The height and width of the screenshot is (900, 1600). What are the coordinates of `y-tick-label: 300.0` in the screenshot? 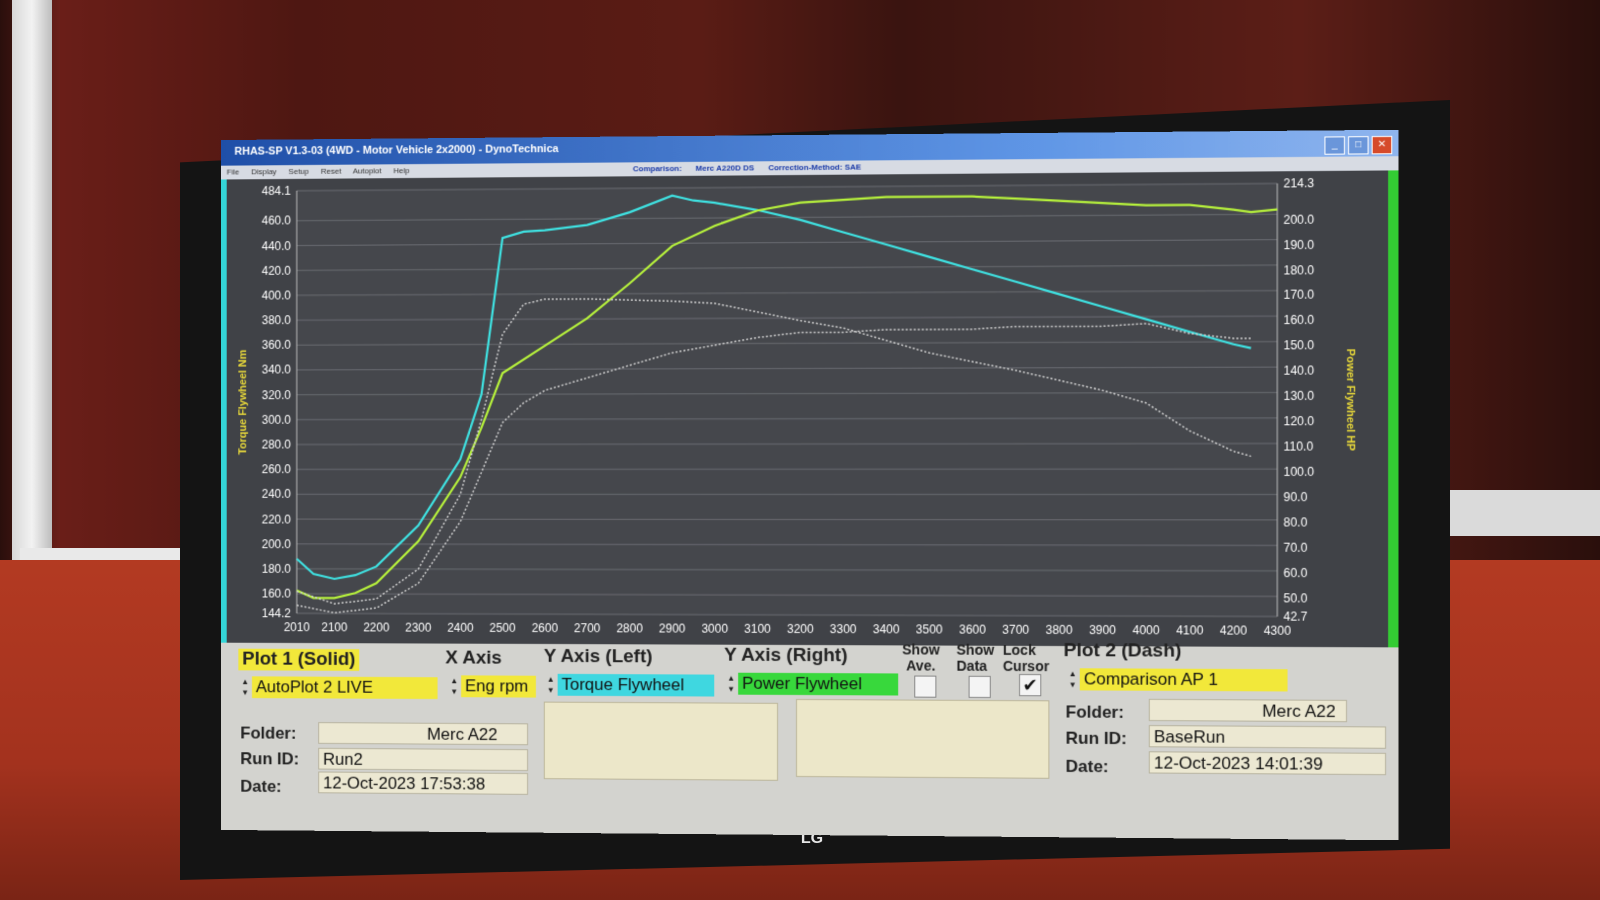 It's located at (277, 420).